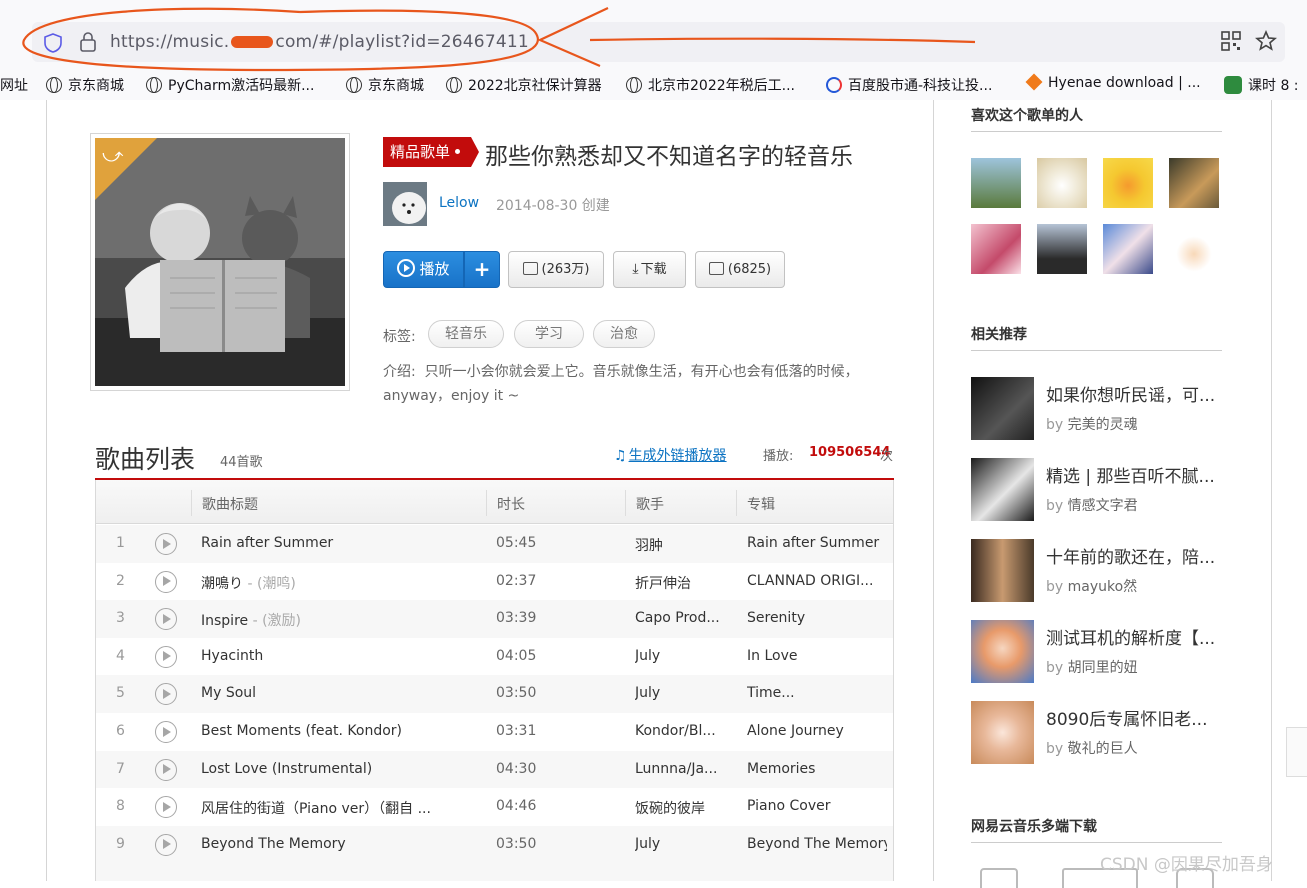 Image resolution: width=1307 pixels, height=888 pixels. What do you see at coordinates (466, 334) in the screenshot?
I see `tag-pill: 轻音乐` at bounding box center [466, 334].